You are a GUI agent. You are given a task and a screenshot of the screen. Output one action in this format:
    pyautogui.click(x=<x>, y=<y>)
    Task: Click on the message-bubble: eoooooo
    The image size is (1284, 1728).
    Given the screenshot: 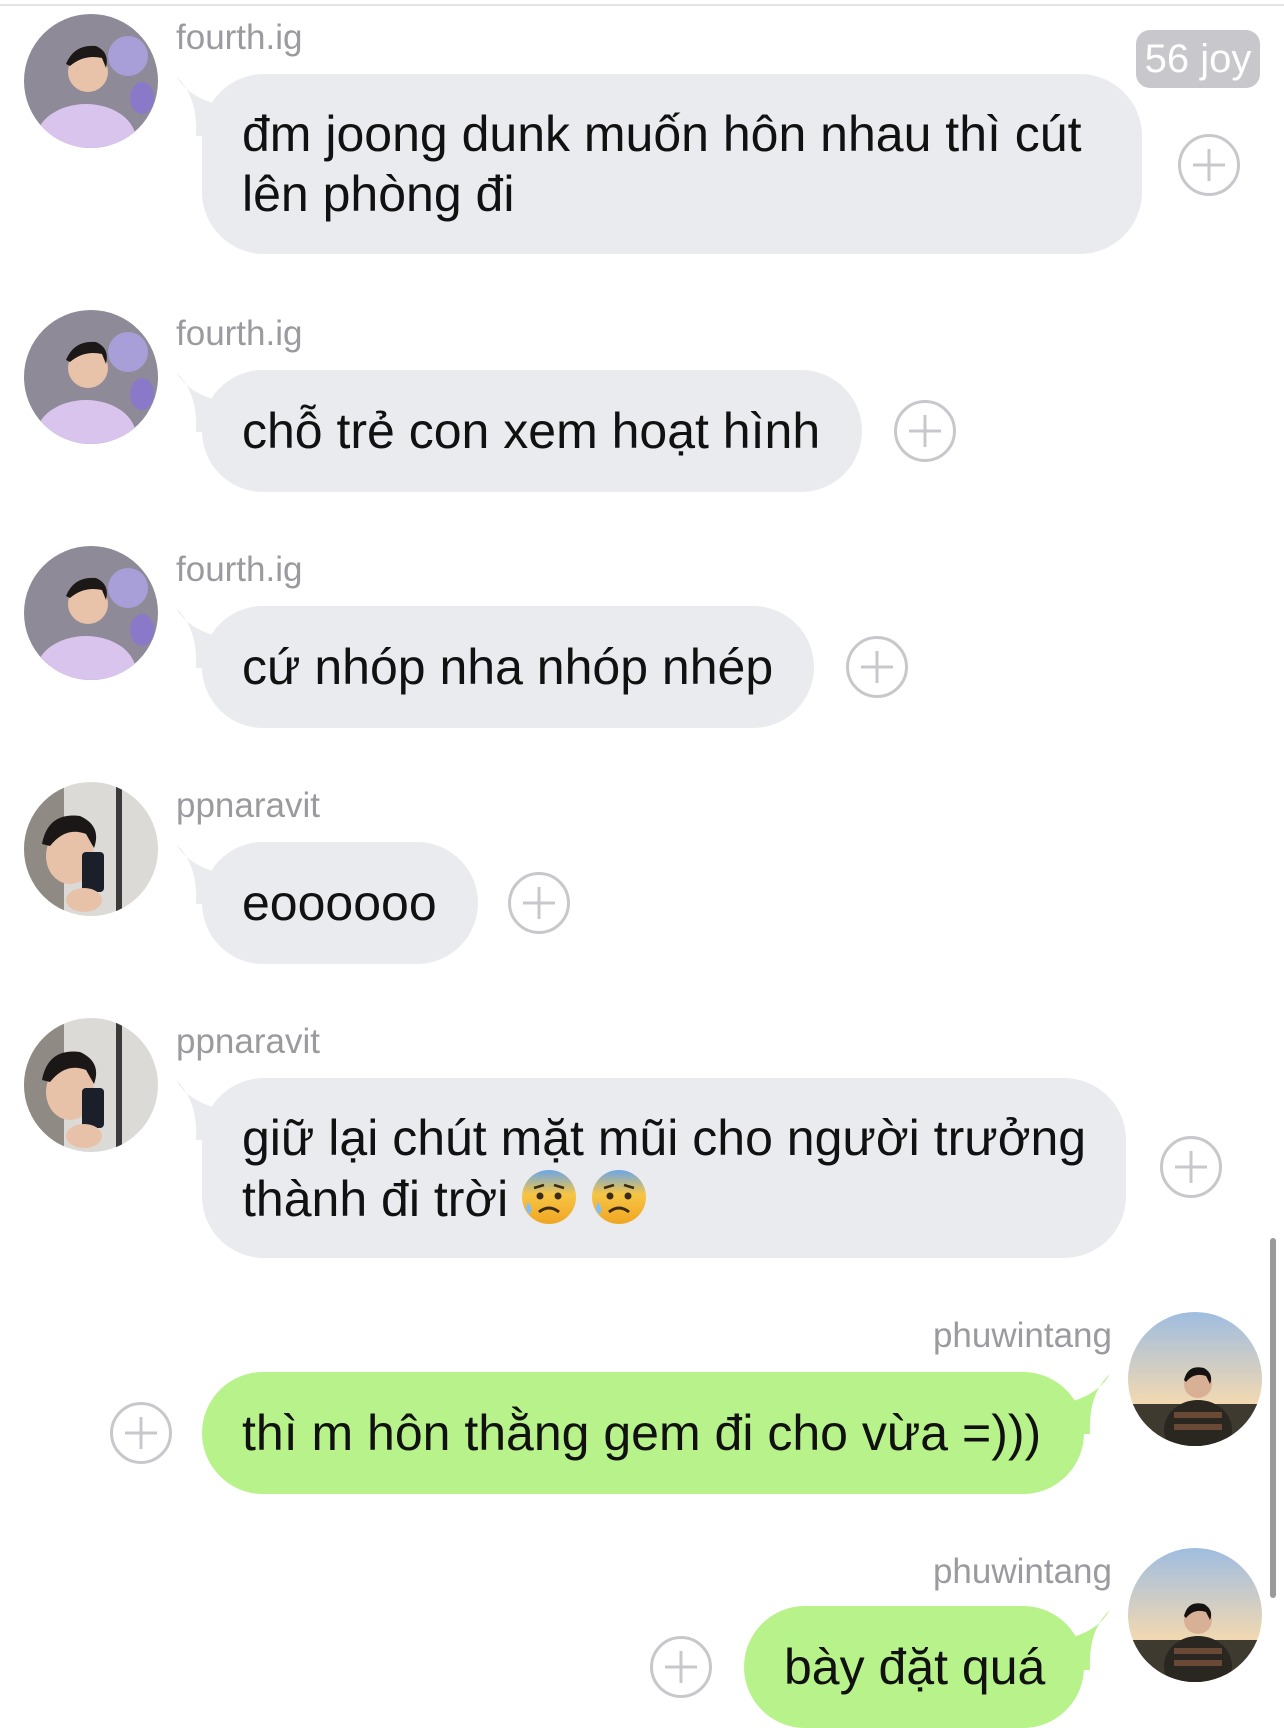 What is the action you would take?
    pyautogui.click(x=340, y=903)
    